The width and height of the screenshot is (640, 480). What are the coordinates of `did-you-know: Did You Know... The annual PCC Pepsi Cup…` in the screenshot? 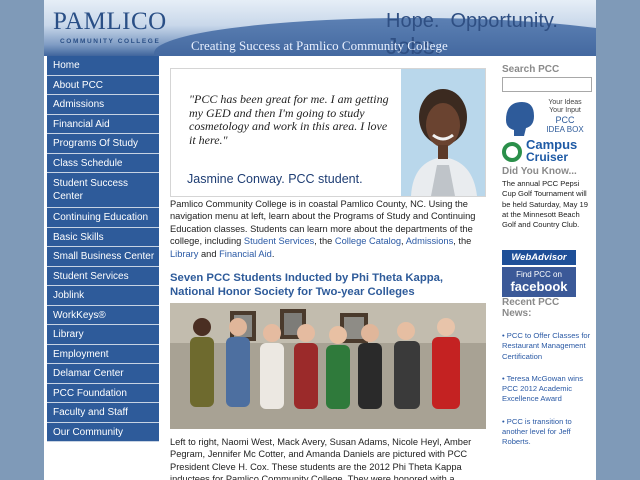 It's located at (548, 198).